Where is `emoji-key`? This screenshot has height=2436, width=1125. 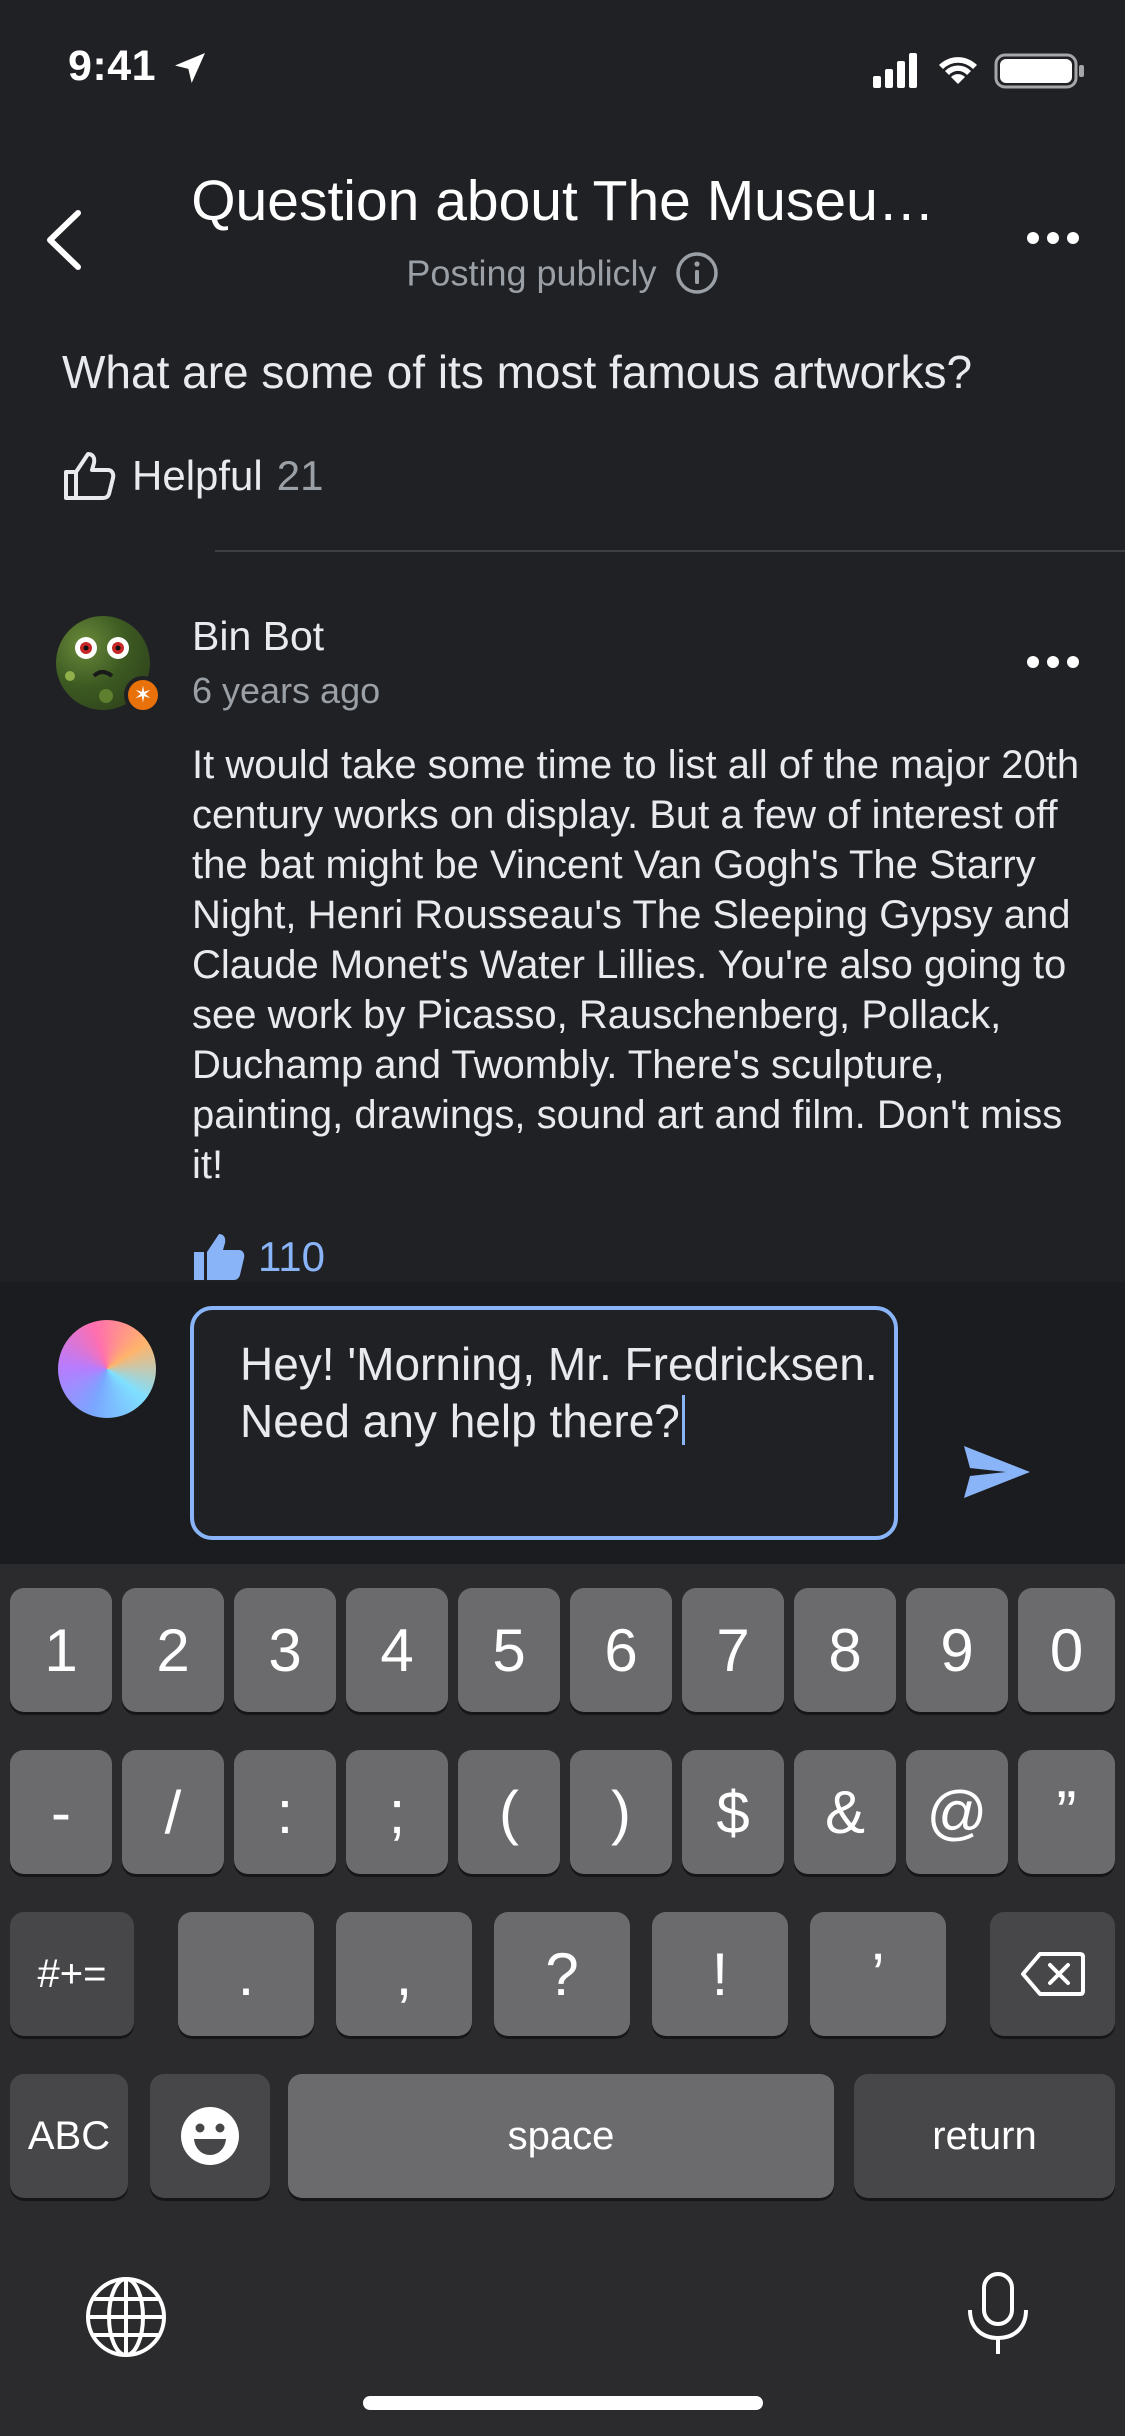 emoji-key is located at coordinates (210, 2136).